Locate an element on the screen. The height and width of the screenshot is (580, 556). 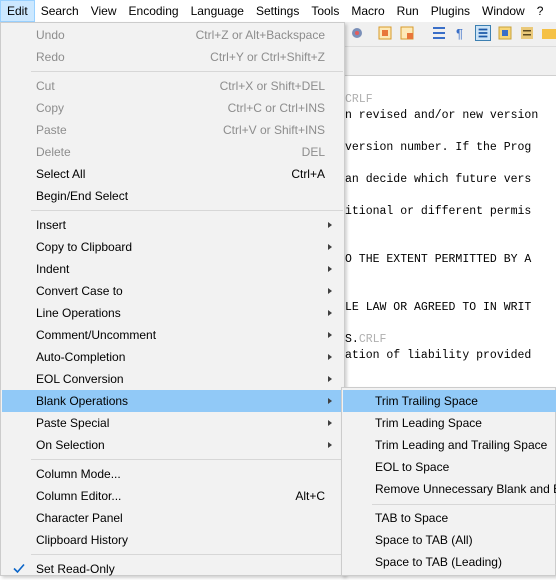
menu-item-set-read-only: Set Read-Only is located at coordinates (172, 569).